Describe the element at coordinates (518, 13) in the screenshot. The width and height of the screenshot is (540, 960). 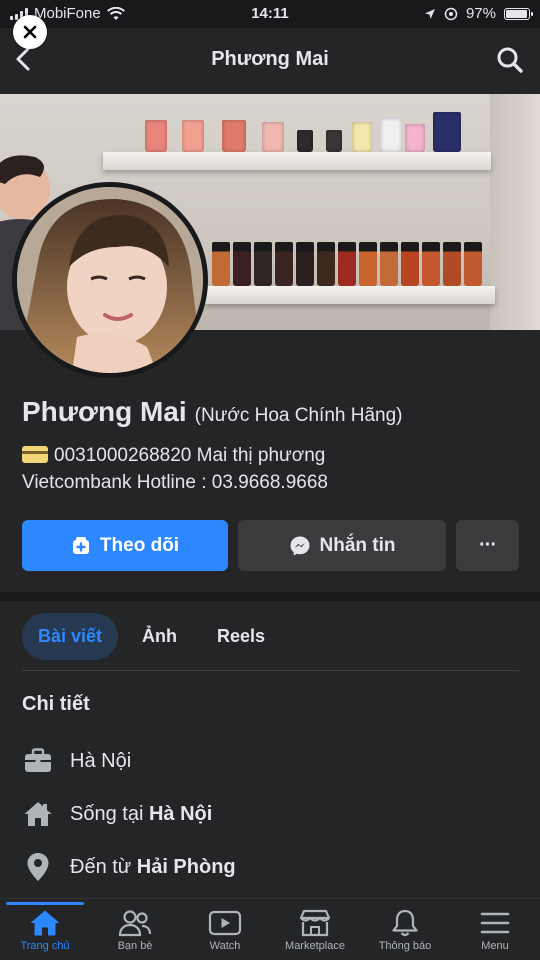
I see `battery-icon` at that location.